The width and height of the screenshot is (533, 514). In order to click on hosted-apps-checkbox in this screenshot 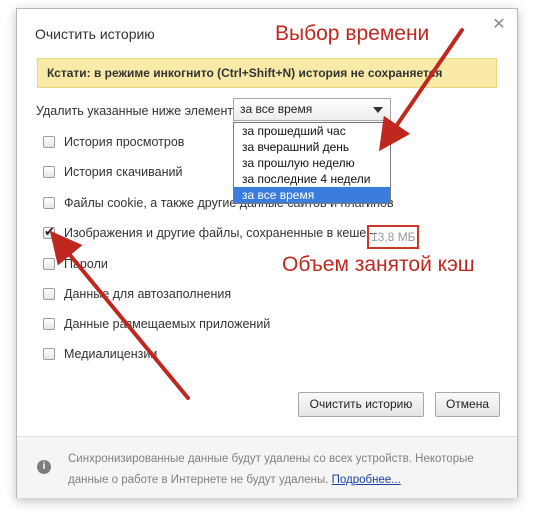, I will do `click(49, 324)`.